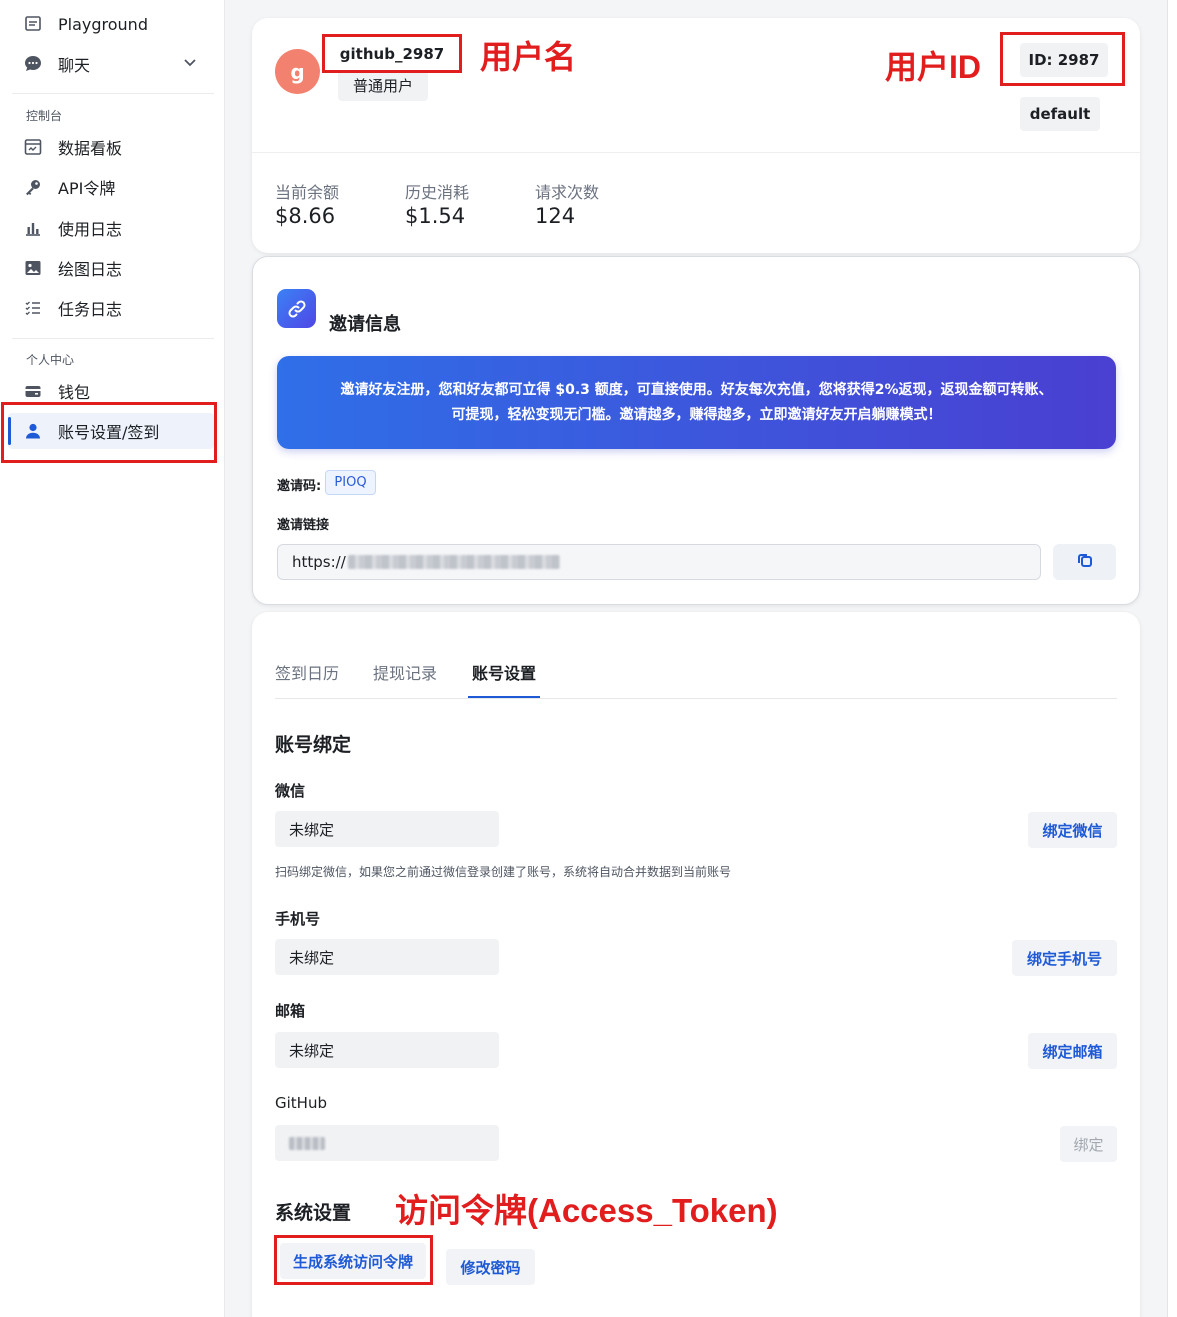 This screenshot has width=1177, height=1317. Describe the element at coordinates (303, 525) in the screenshot. I see `invite-link-label: 邀请链接` at that location.